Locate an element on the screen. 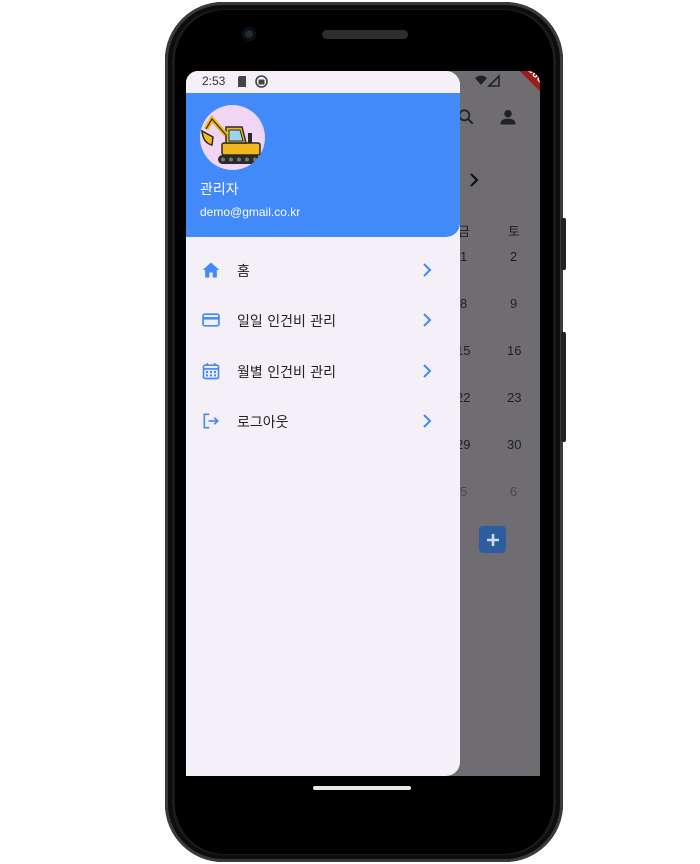  menu-item-daily-labor-cost: 일일 인건비 관리 is located at coordinates (323, 320).